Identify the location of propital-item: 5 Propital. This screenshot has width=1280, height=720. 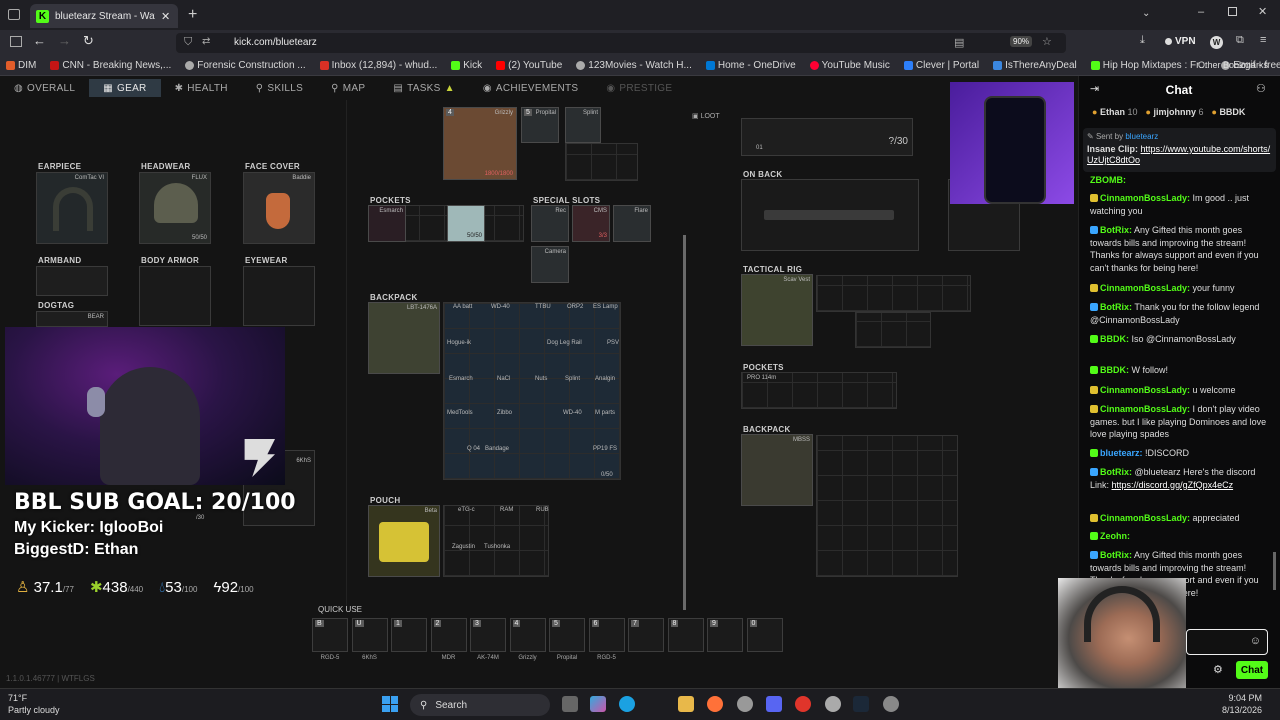
(540, 125).